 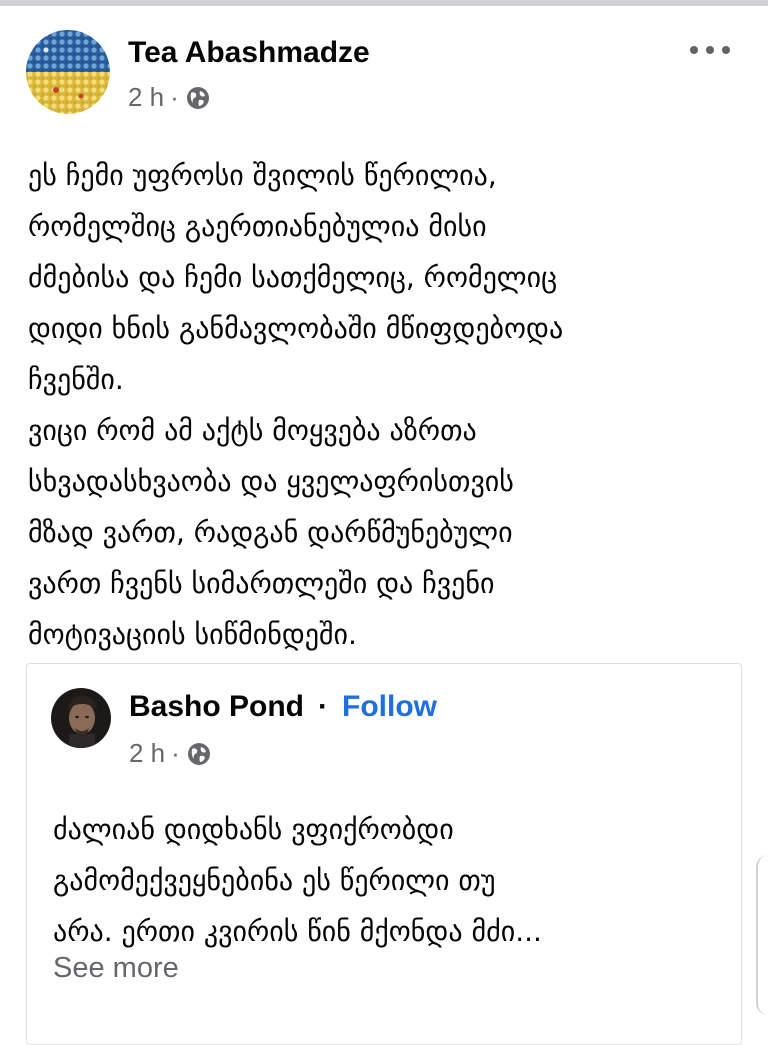 What do you see at coordinates (762, 935) in the screenshot?
I see `edge-decoration` at bounding box center [762, 935].